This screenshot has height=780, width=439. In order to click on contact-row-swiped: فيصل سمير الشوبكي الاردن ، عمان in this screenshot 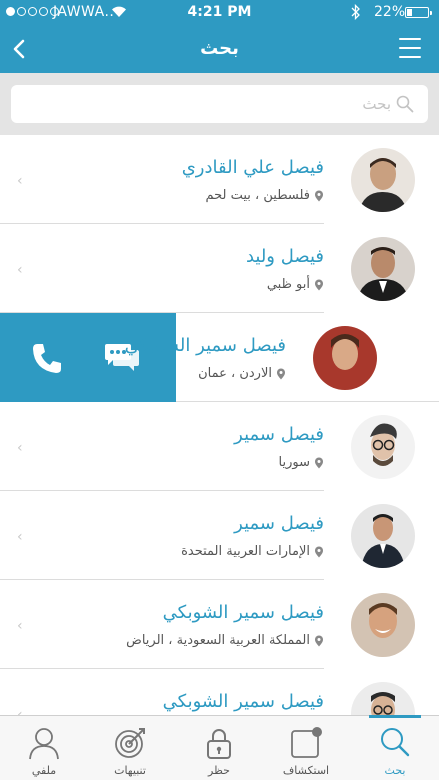, I will do `click(219, 357)`.